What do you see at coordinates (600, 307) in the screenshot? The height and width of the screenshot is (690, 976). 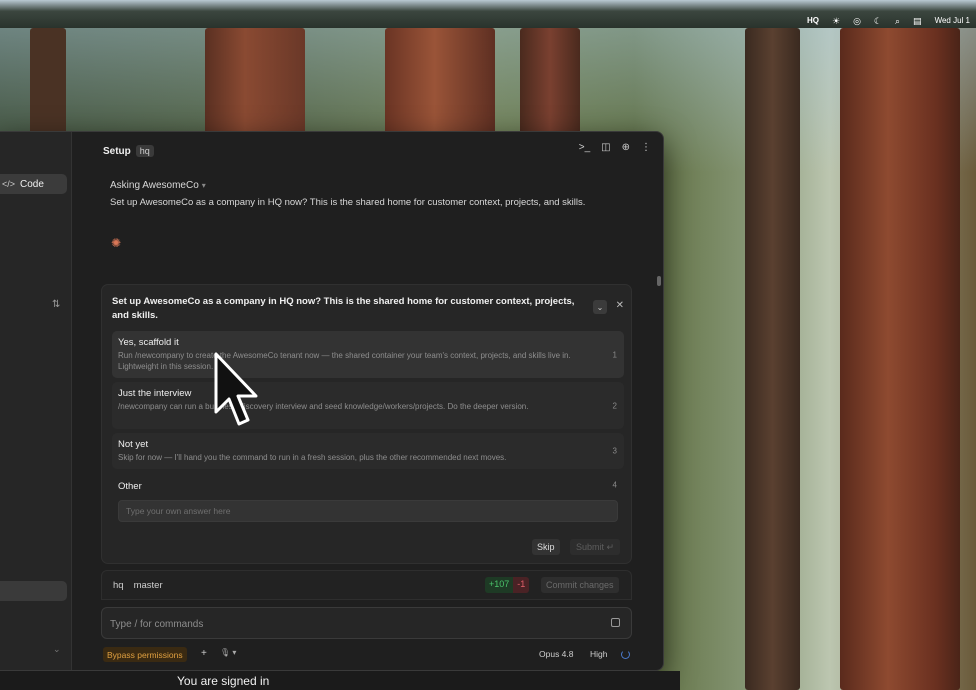 I see `collapse-button: ⌄` at bounding box center [600, 307].